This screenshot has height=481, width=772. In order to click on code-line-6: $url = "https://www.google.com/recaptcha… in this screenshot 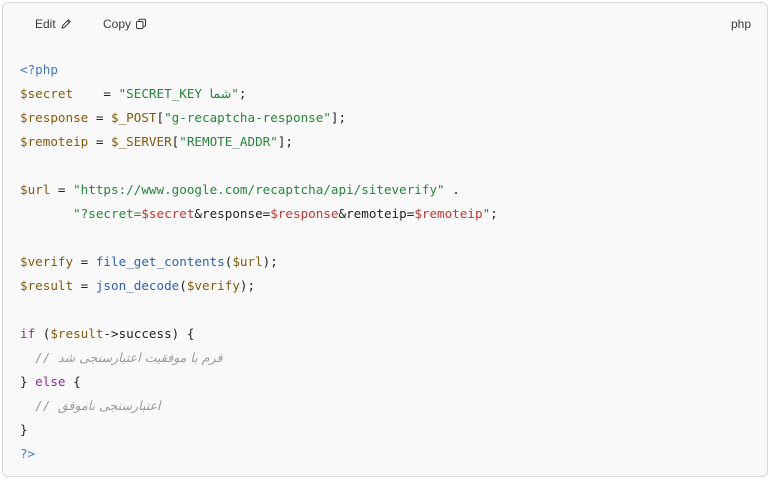, I will do `click(240, 189)`.